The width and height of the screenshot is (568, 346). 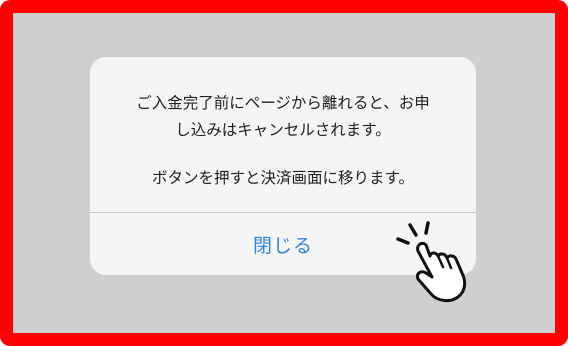 What do you see at coordinates (283, 130) in the screenshot?
I see `message-line-2: し込みはキャンセルされます。` at bounding box center [283, 130].